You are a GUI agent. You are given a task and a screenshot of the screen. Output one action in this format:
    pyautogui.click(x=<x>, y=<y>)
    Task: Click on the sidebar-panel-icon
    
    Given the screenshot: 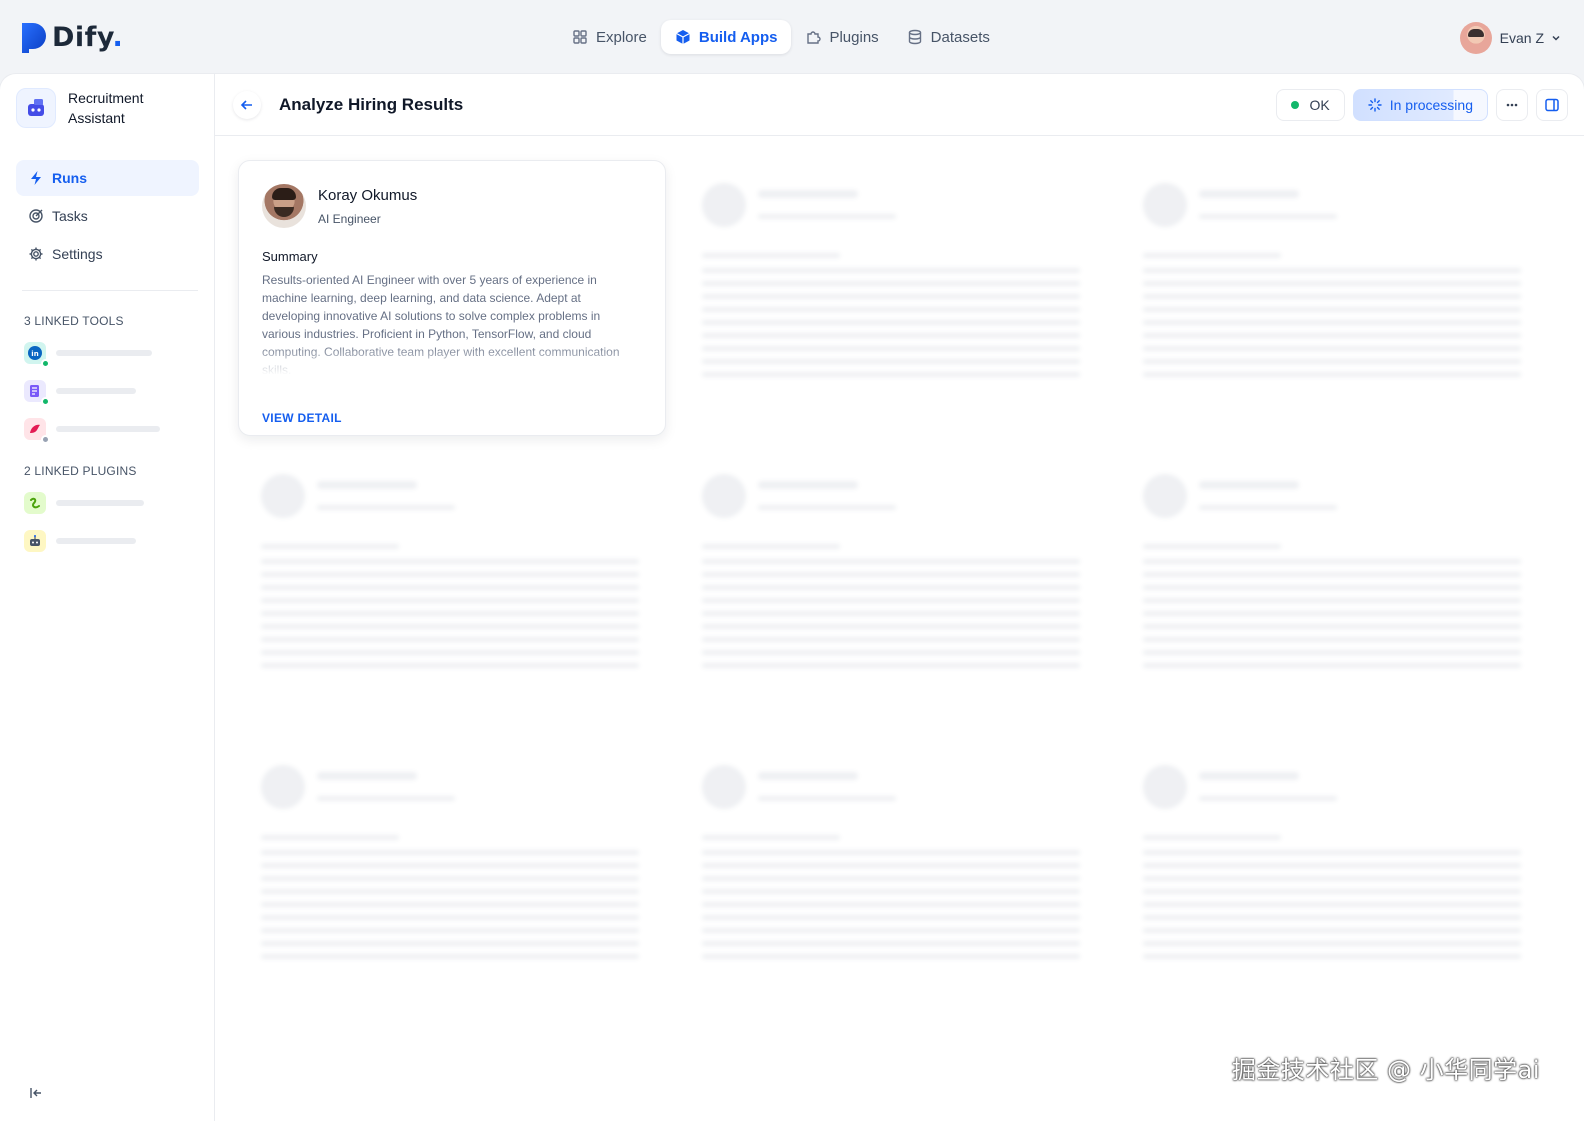 What is the action you would take?
    pyautogui.click(x=1552, y=105)
    